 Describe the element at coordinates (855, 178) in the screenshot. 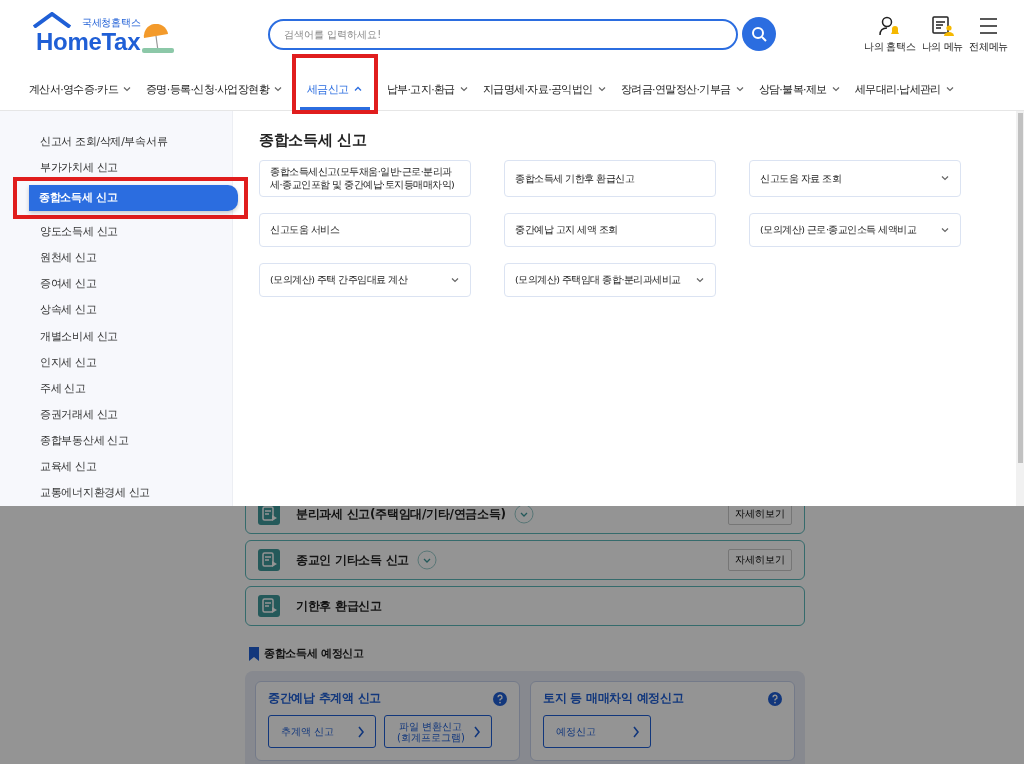

I see `menu-item: 신고도움 자료 조회` at that location.